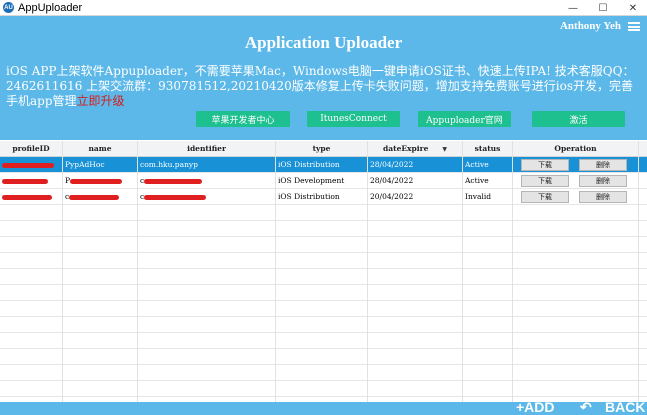  What do you see at coordinates (101, 101) in the screenshot?
I see `upgrade-link: 立即升级` at bounding box center [101, 101].